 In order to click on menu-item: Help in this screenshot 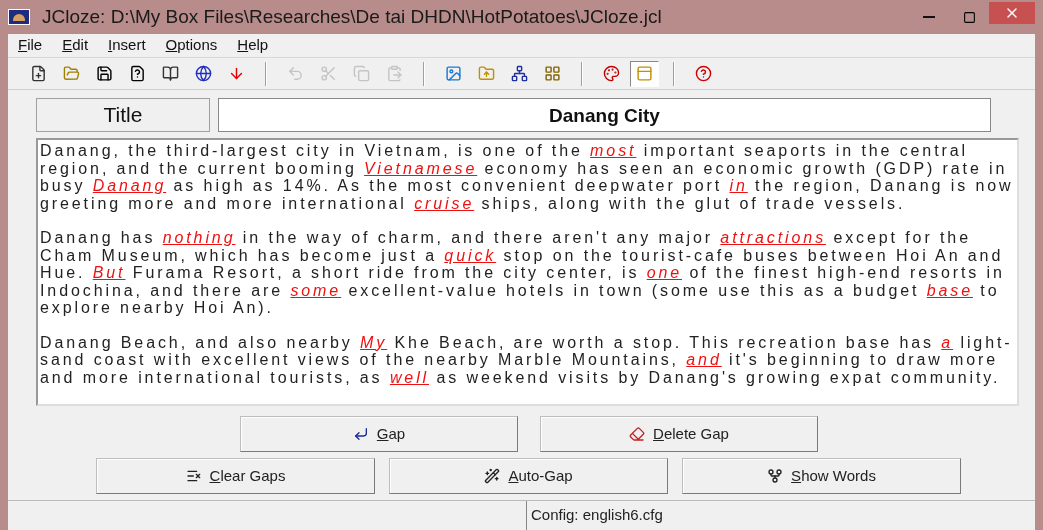, I will do `click(253, 45)`.